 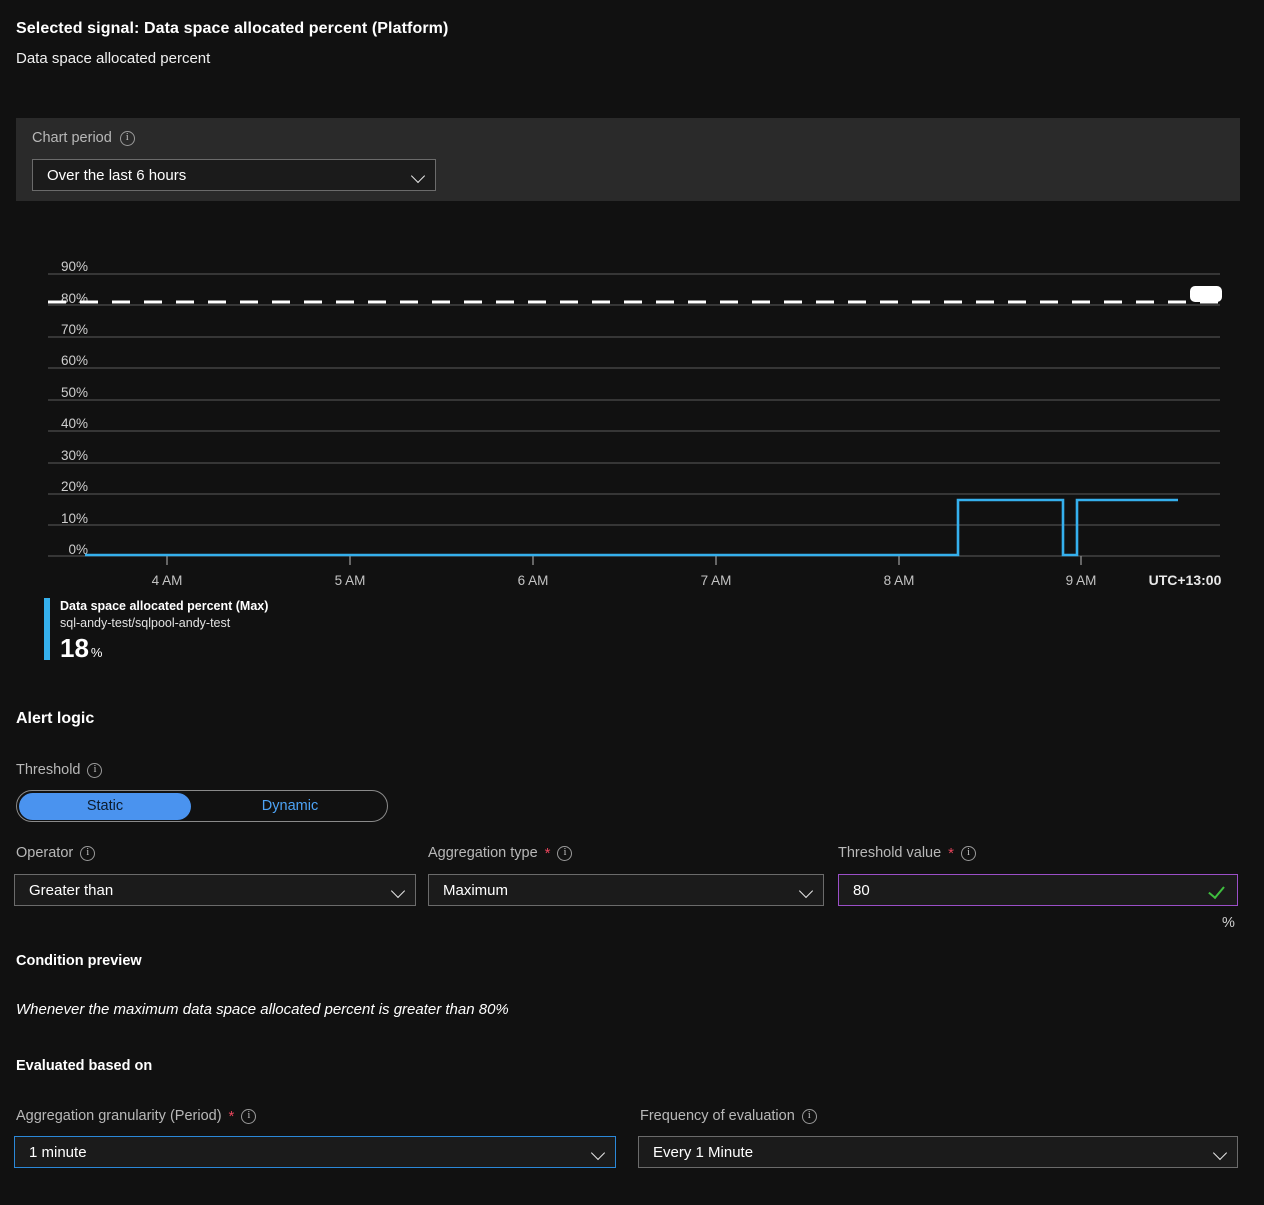 I want to click on y-tick-20: 20%, so click(x=74, y=486).